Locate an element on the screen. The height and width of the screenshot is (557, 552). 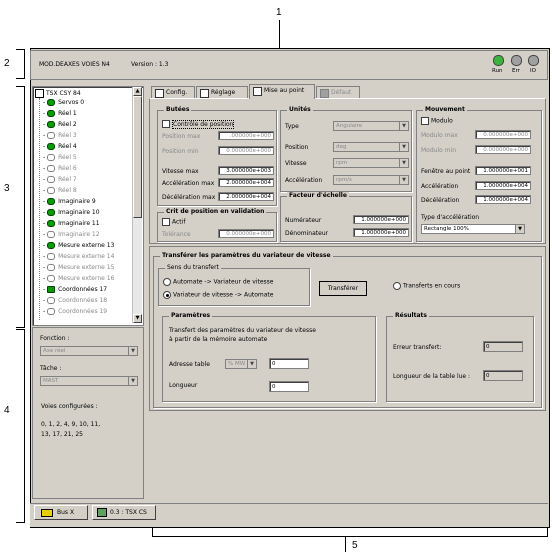
dmax-field: 2.000000e+004 is located at coordinates (246, 196).